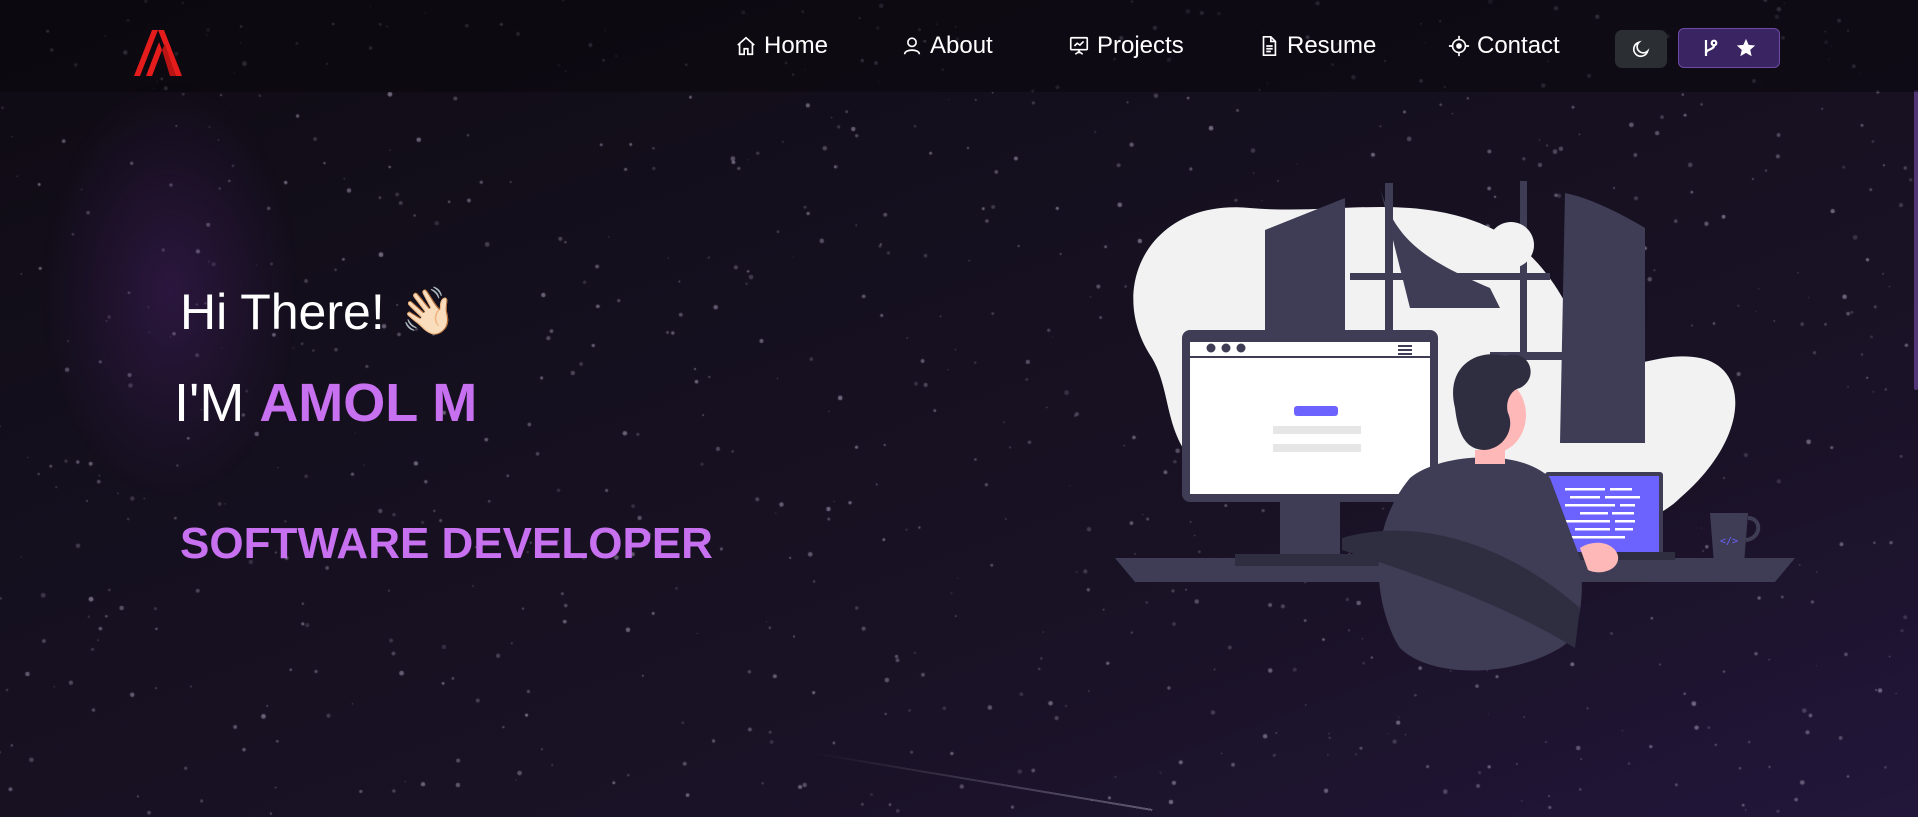 The width and height of the screenshot is (1918, 817). I want to click on nav-contact: Contact, so click(1518, 46).